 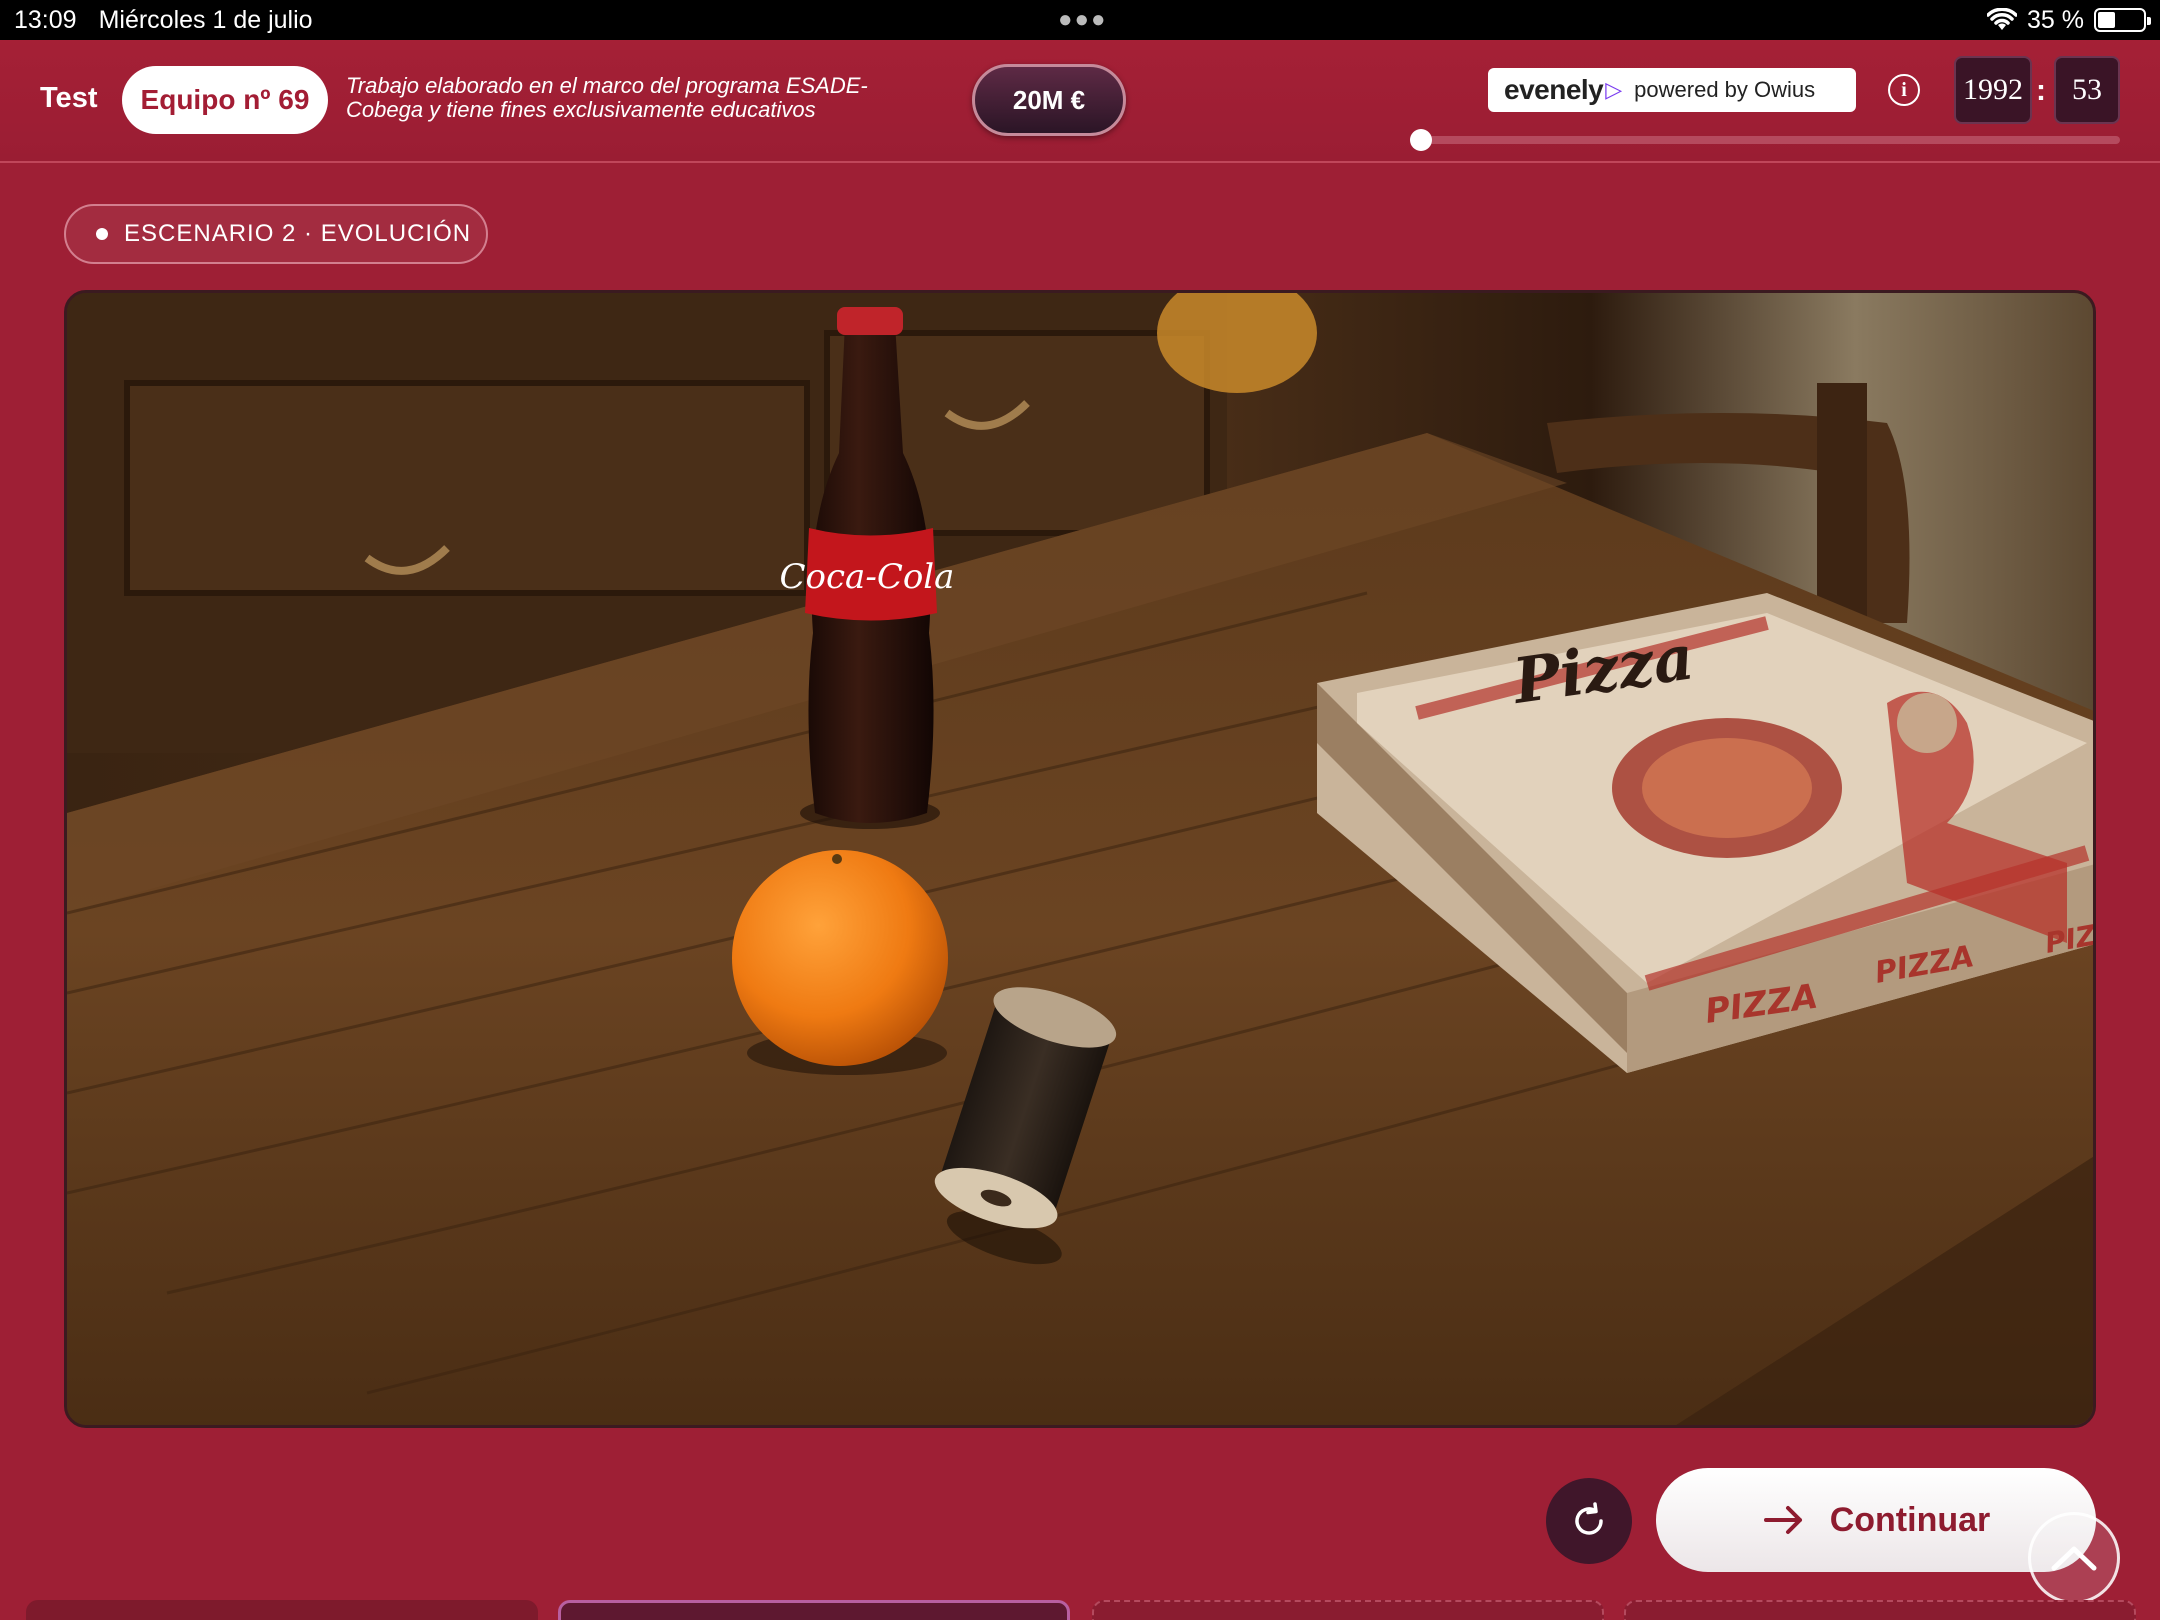 I want to click on minutes-display: 53, so click(x=2087, y=90).